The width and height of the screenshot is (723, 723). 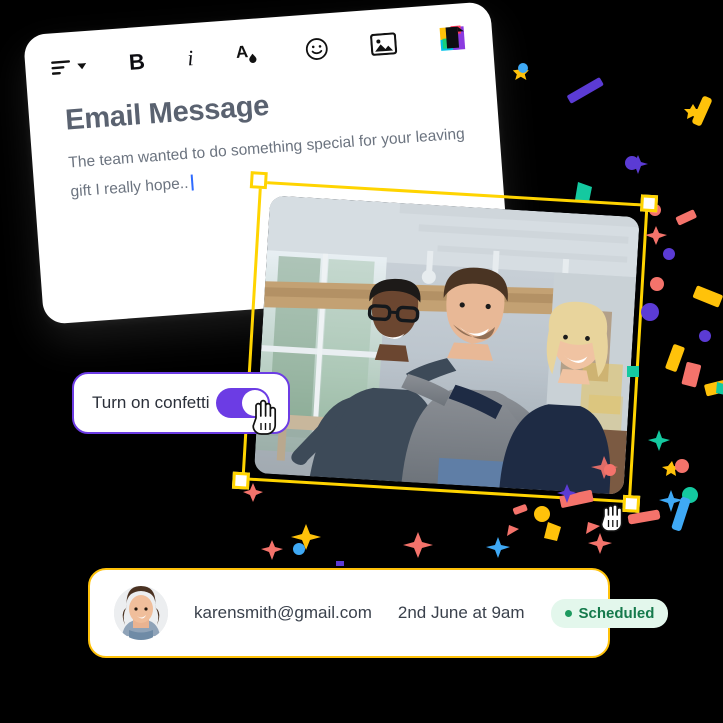 I want to click on emoji-icon, so click(x=316, y=49).